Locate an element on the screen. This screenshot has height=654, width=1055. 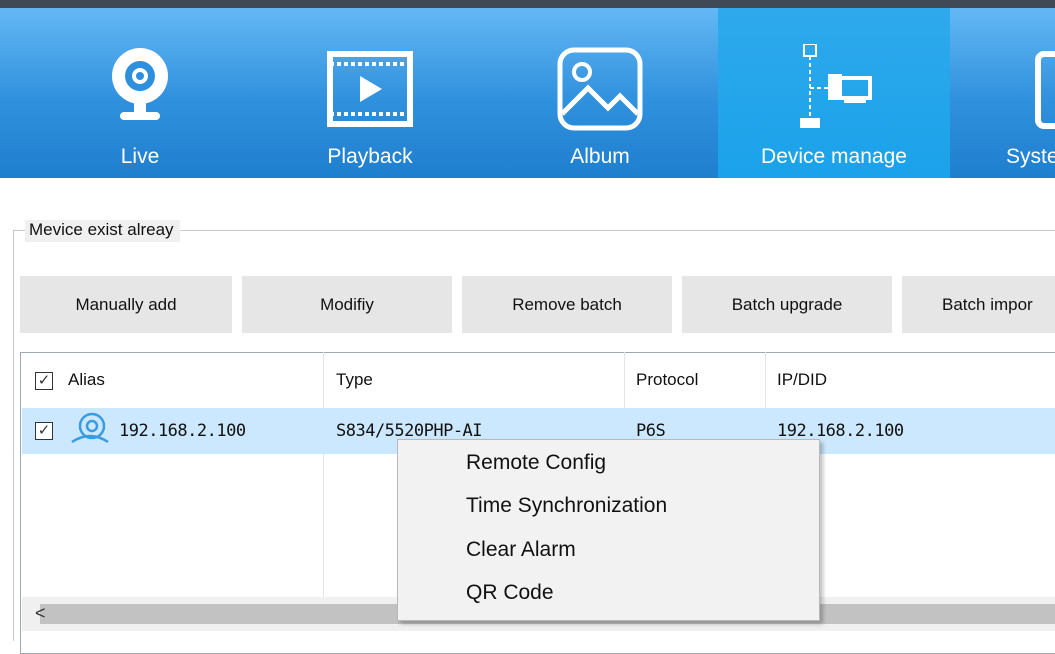
column-separator is located at coordinates (323, 474).